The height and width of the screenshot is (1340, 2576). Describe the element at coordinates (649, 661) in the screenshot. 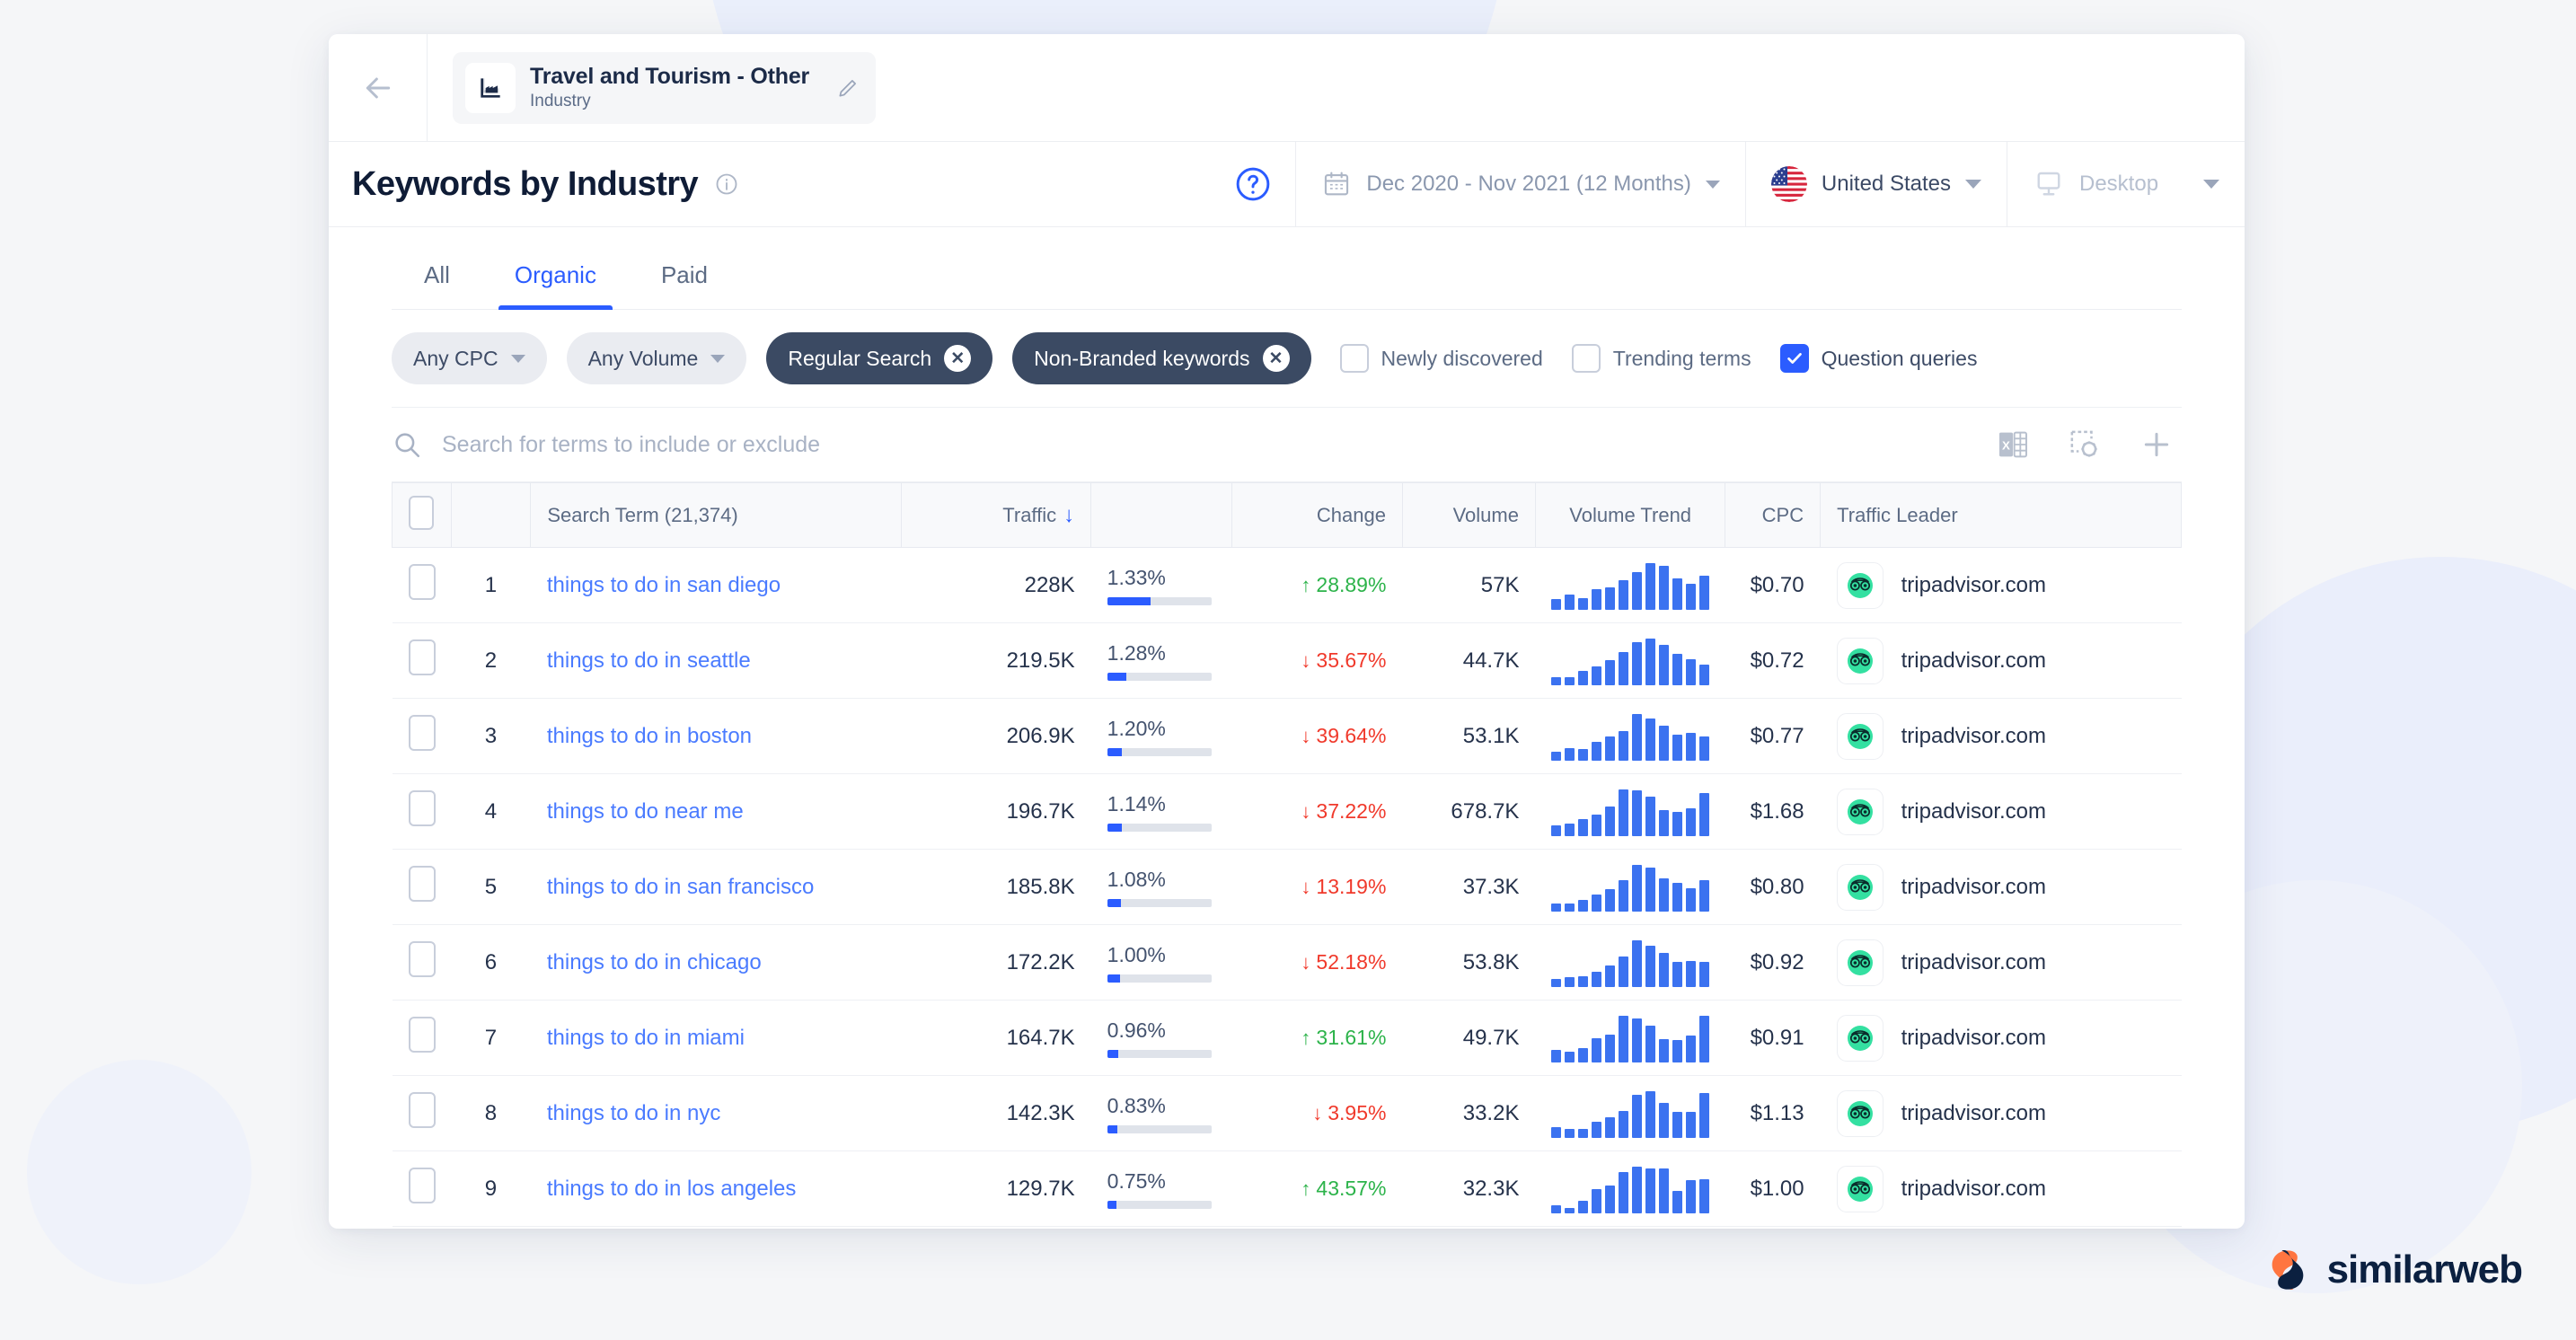

I see `search-term-link: things to do in seattle` at that location.